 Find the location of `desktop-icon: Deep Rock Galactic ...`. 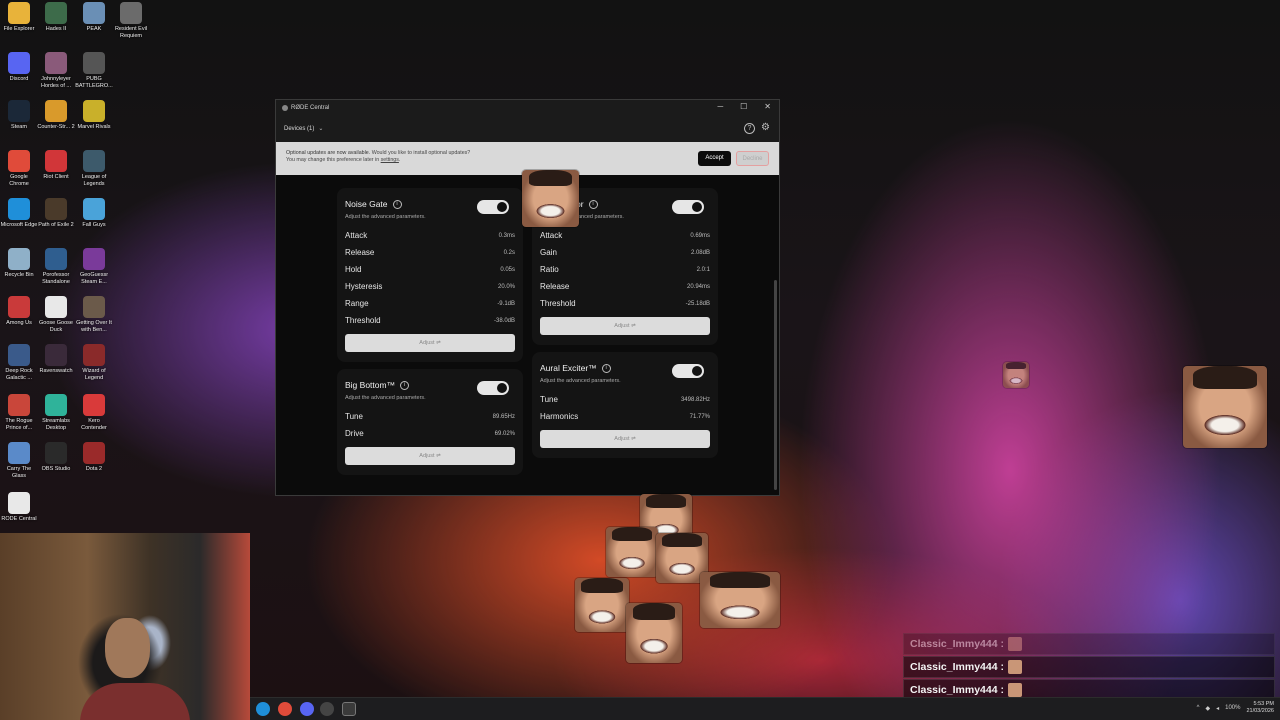

desktop-icon: Deep Rock Galactic ... is located at coordinates (19, 362).